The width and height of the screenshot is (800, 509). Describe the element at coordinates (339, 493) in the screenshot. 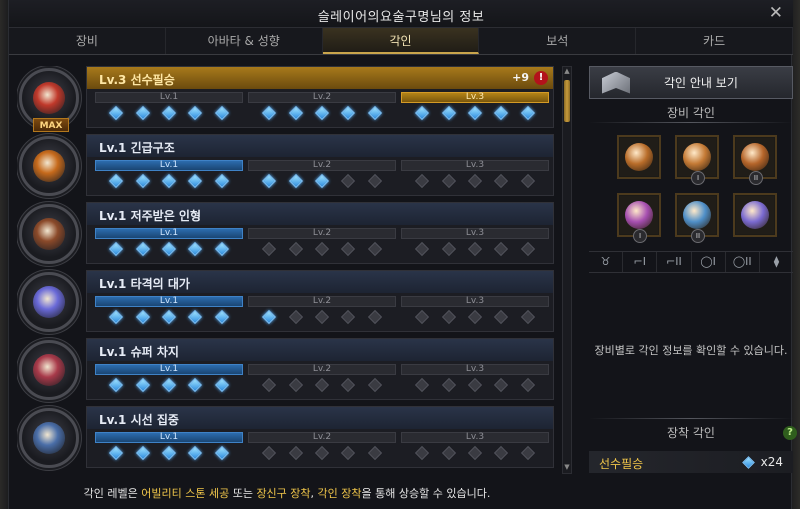

I see `footnote-highlight-engraving-equip: 각인 장착` at that location.